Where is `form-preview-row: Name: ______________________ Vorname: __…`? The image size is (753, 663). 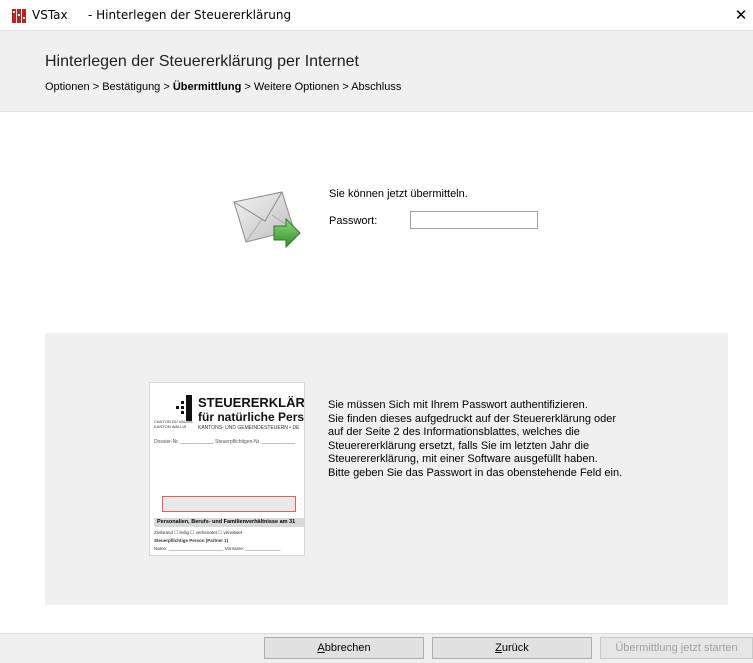
form-preview-row: Name: ______________________ Vorname: __… is located at coordinates (217, 548).